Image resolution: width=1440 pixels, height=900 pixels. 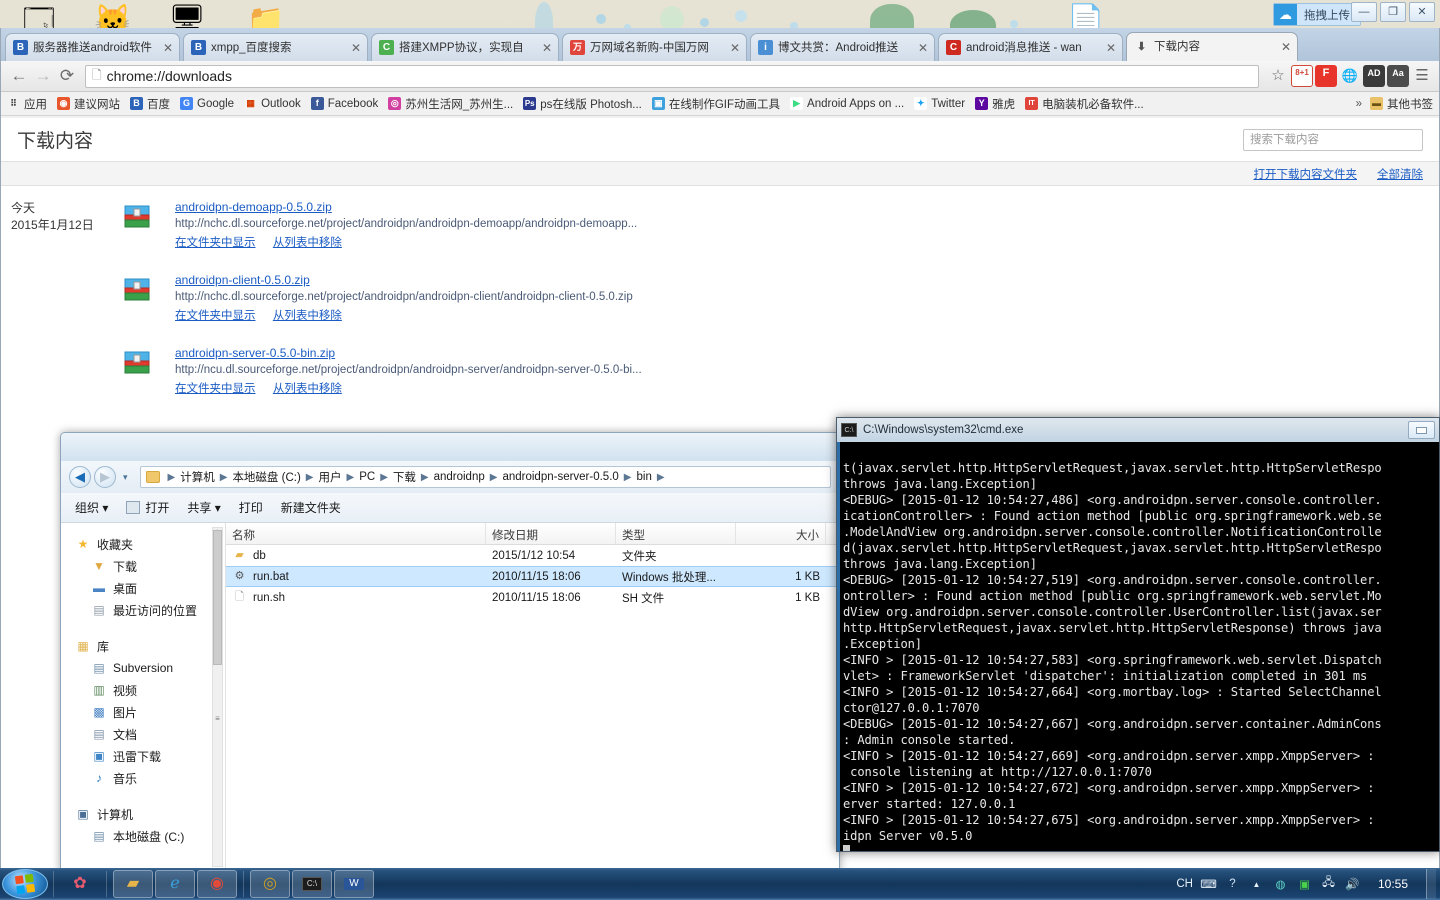 What do you see at coordinates (676, 533) in the screenshot?
I see `column-header-type: 类型` at bounding box center [676, 533].